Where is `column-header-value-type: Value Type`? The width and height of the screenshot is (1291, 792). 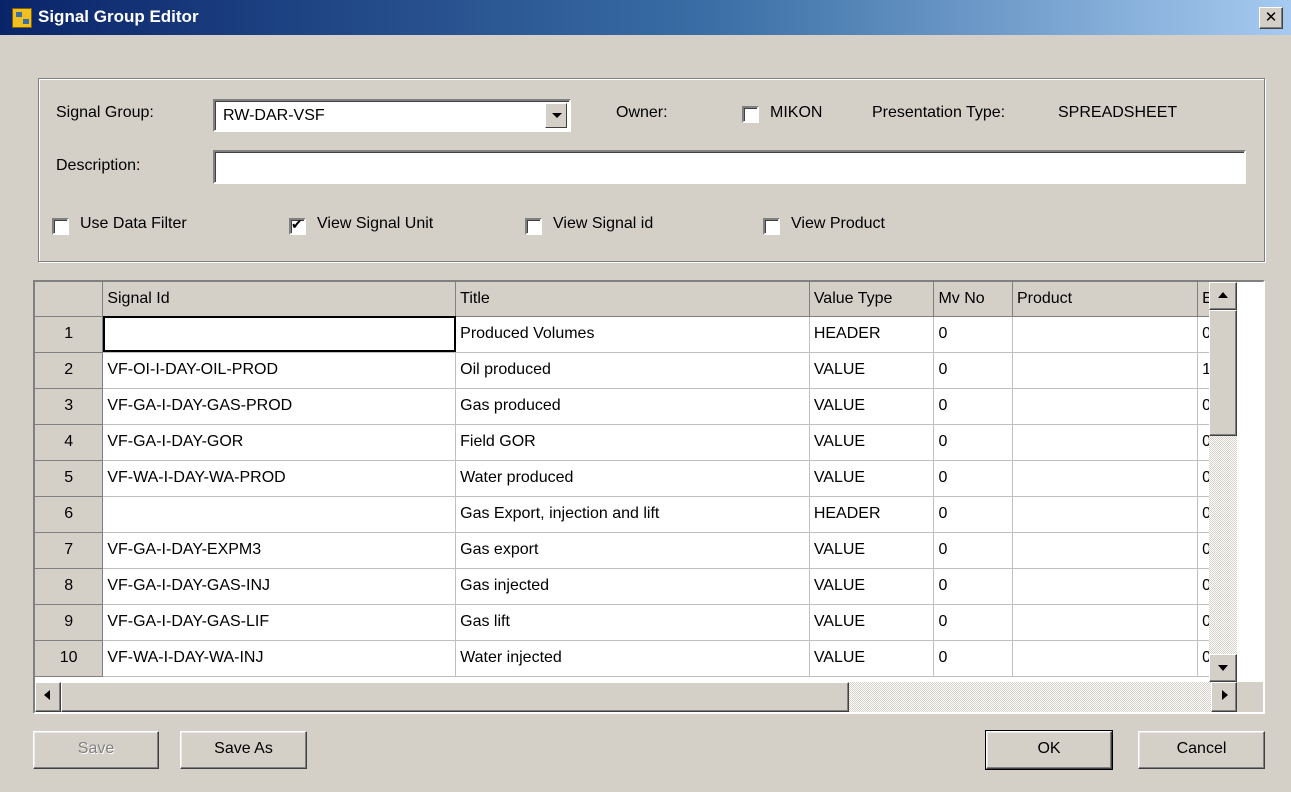 column-header-value-type: Value Type is located at coordinates (872, 299).